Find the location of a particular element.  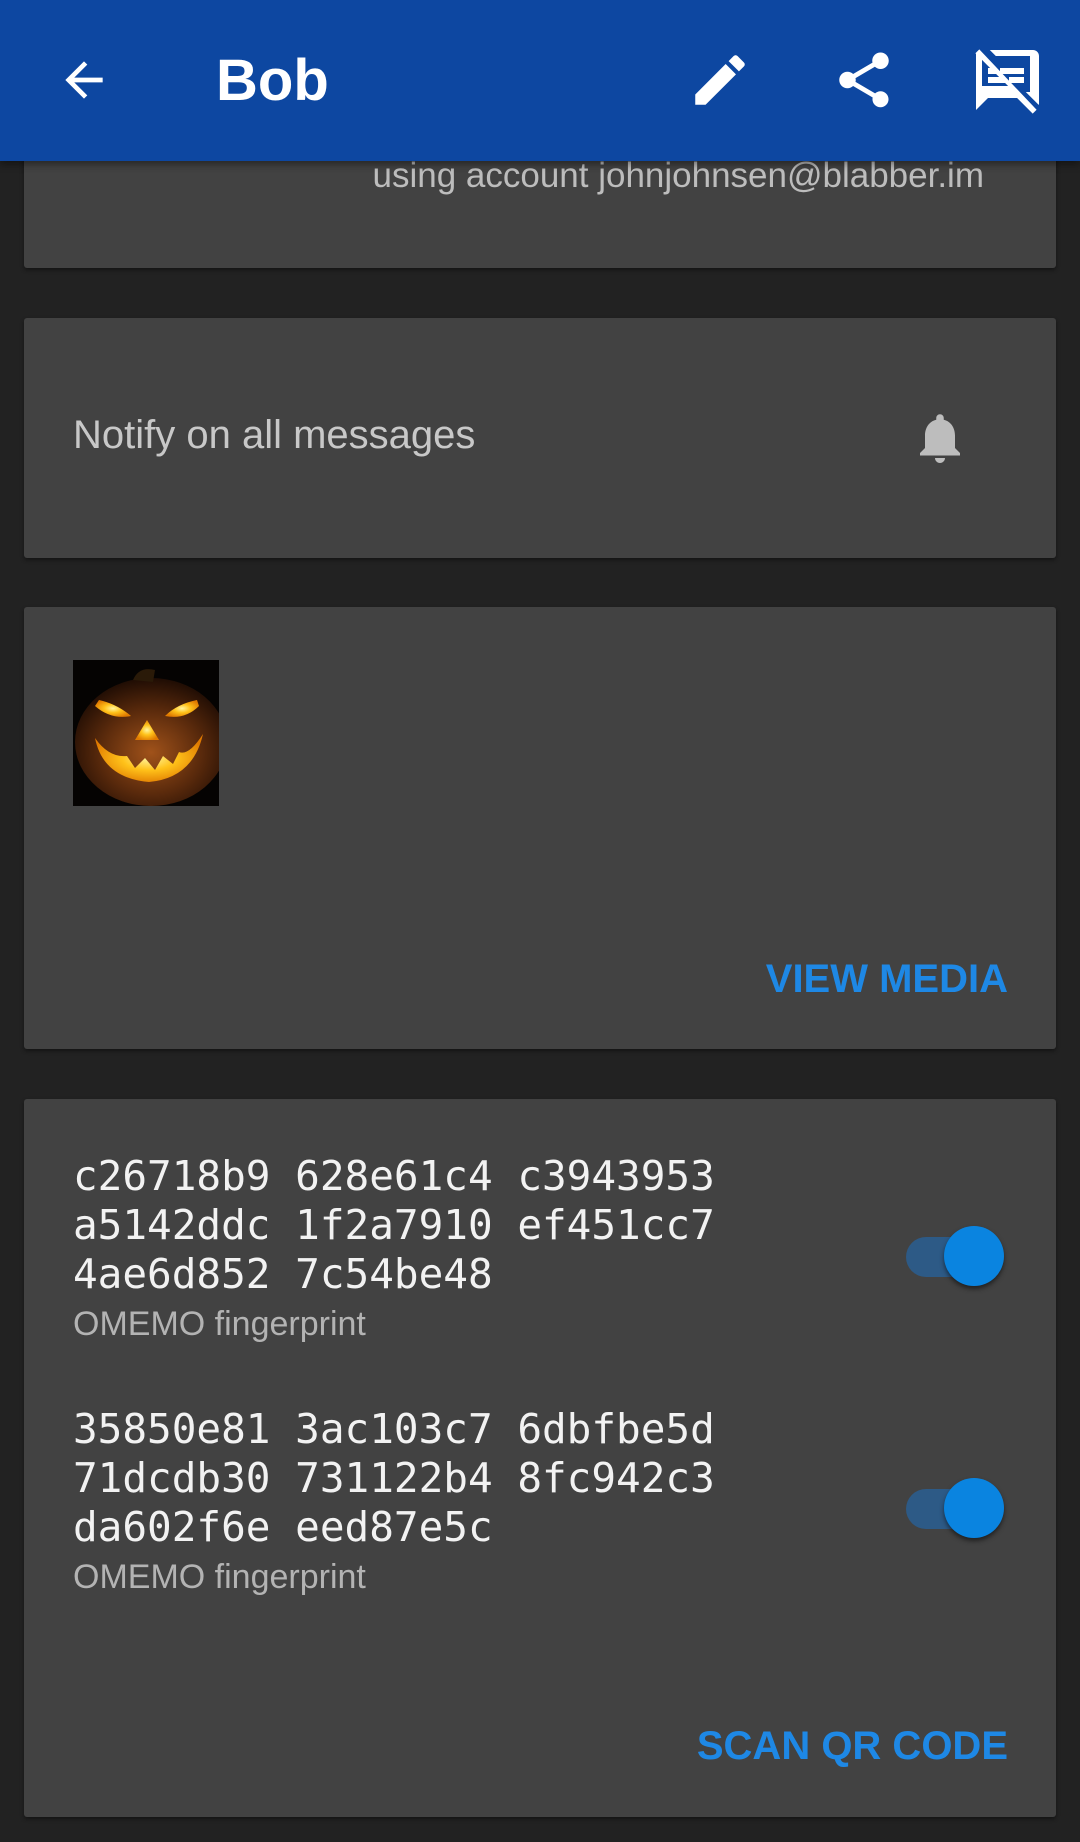

notification-toggle-button is located at coordinates (940, 438).